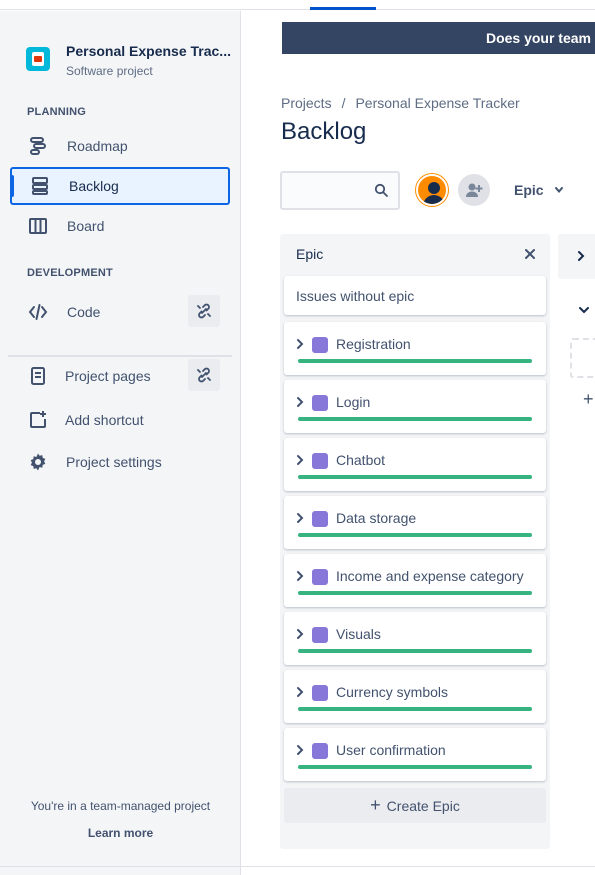 This screenshot has width=595, height=875. What do you see at coordinates (530, 254) in the screenshot?
I see `close-icon` at bounding box center [530, 254].